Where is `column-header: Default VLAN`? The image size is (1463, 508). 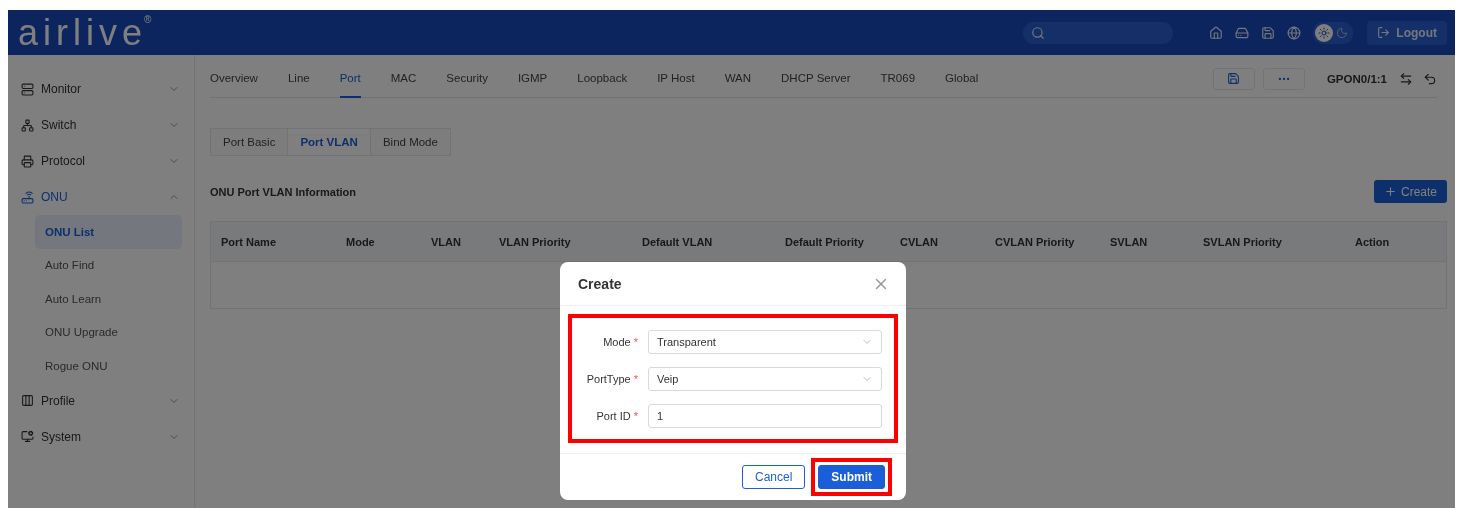
column-header: Default VLAN is located at coordinates (678, 241).